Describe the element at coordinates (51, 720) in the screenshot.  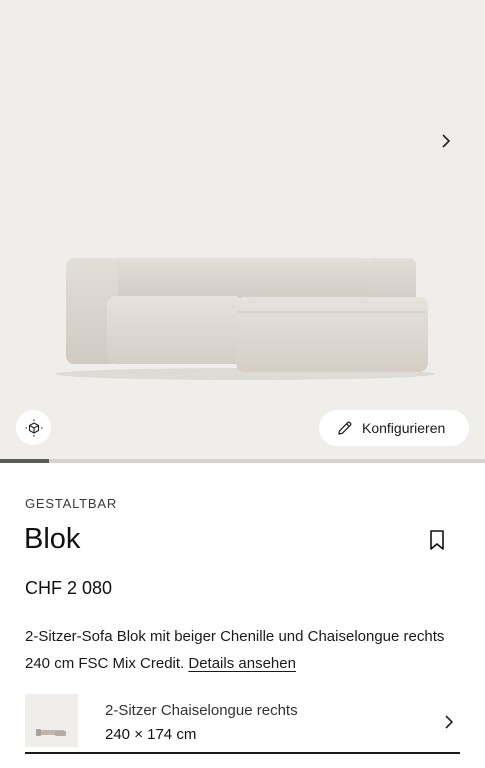
I see `variant-thumbnail` at that location.